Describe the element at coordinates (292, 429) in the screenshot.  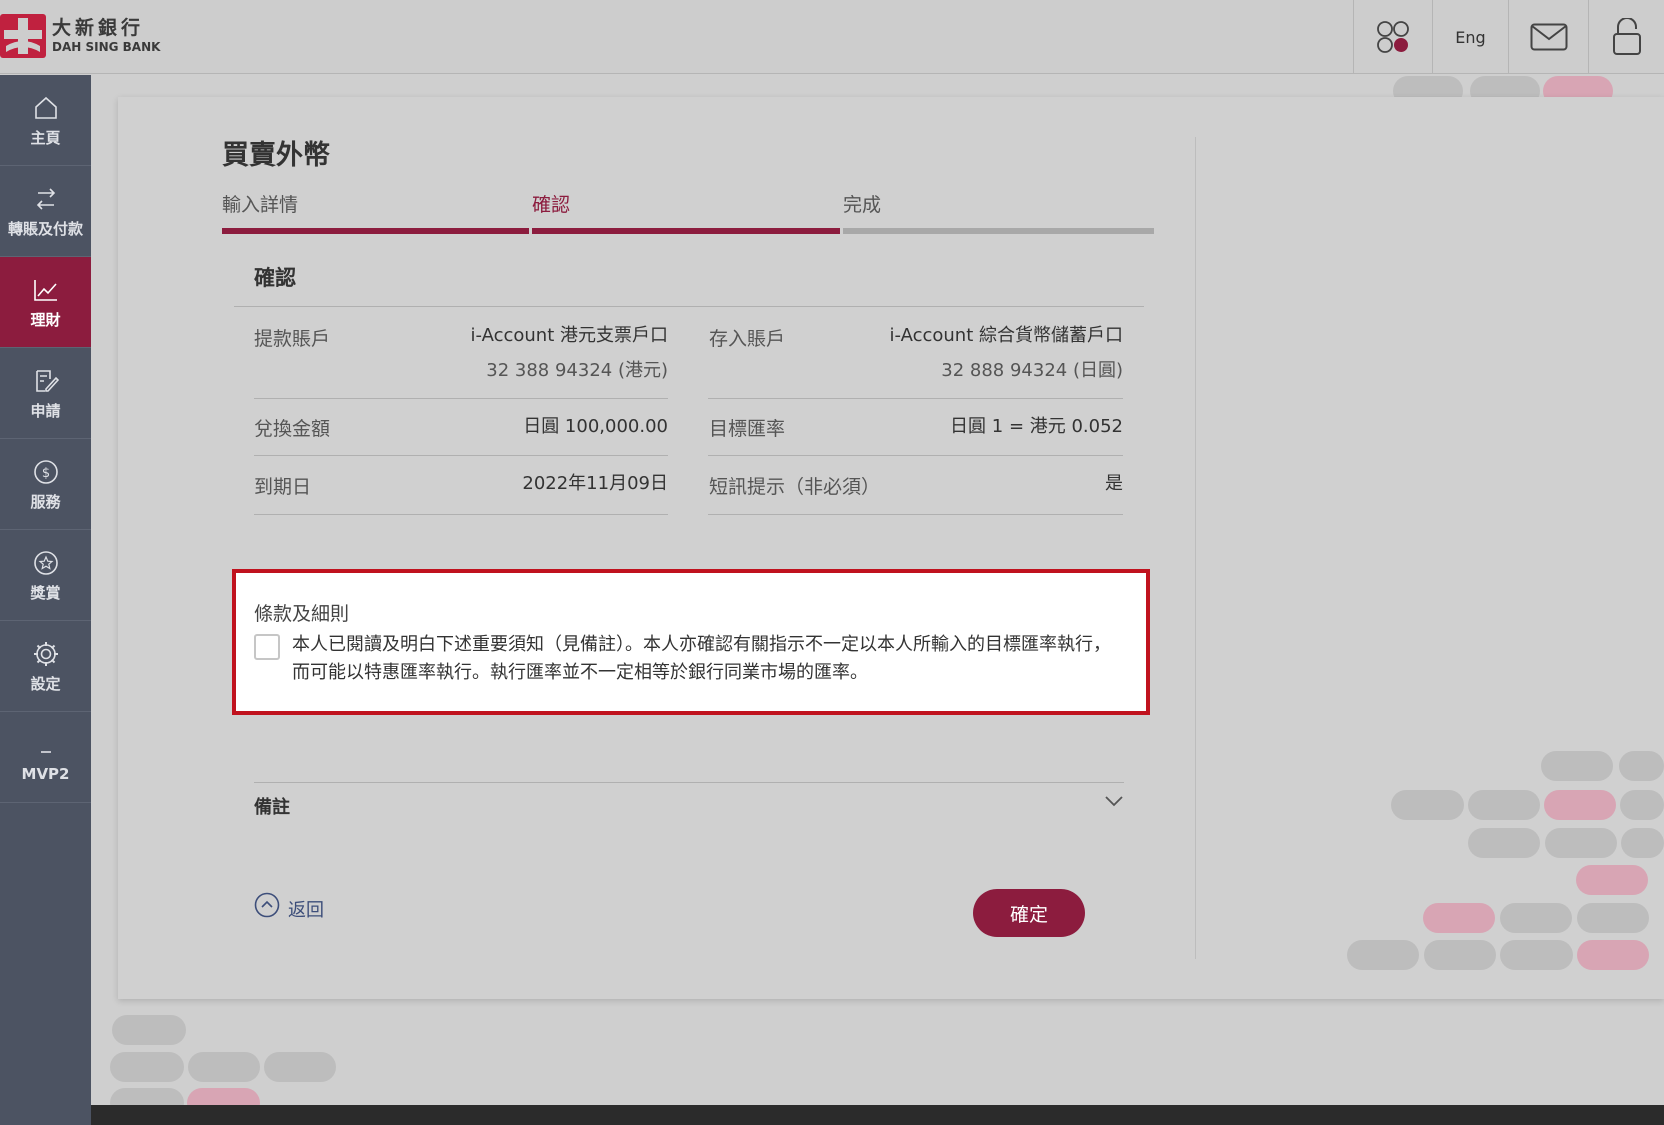
I see `amount-label: 兌換金額` at that location.